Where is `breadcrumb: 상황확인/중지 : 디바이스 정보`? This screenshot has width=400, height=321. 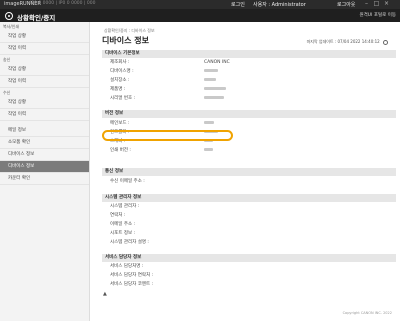
breadcrumb: 상황확인/중지 : 디바이스 정보 is located at coordinates (129, 30).